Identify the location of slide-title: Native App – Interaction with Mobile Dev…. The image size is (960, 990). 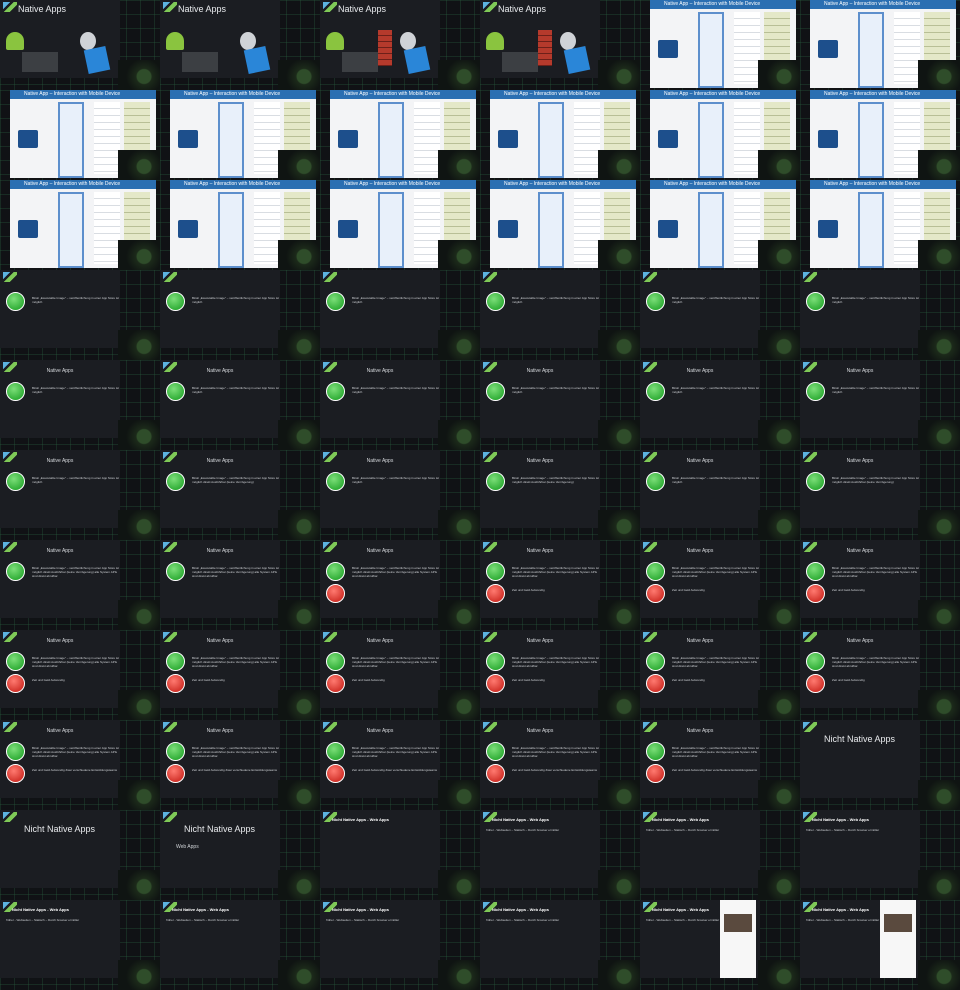
(83, 94).